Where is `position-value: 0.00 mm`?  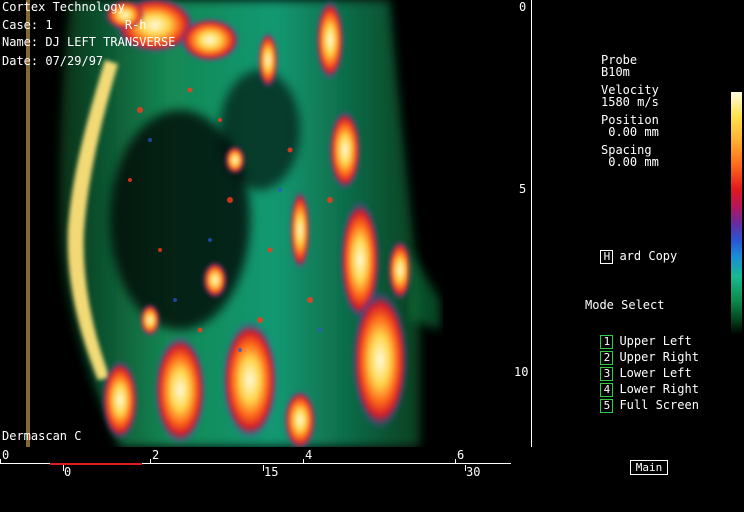
position-value: 0.00 mm is located at coordinates (630, 132).